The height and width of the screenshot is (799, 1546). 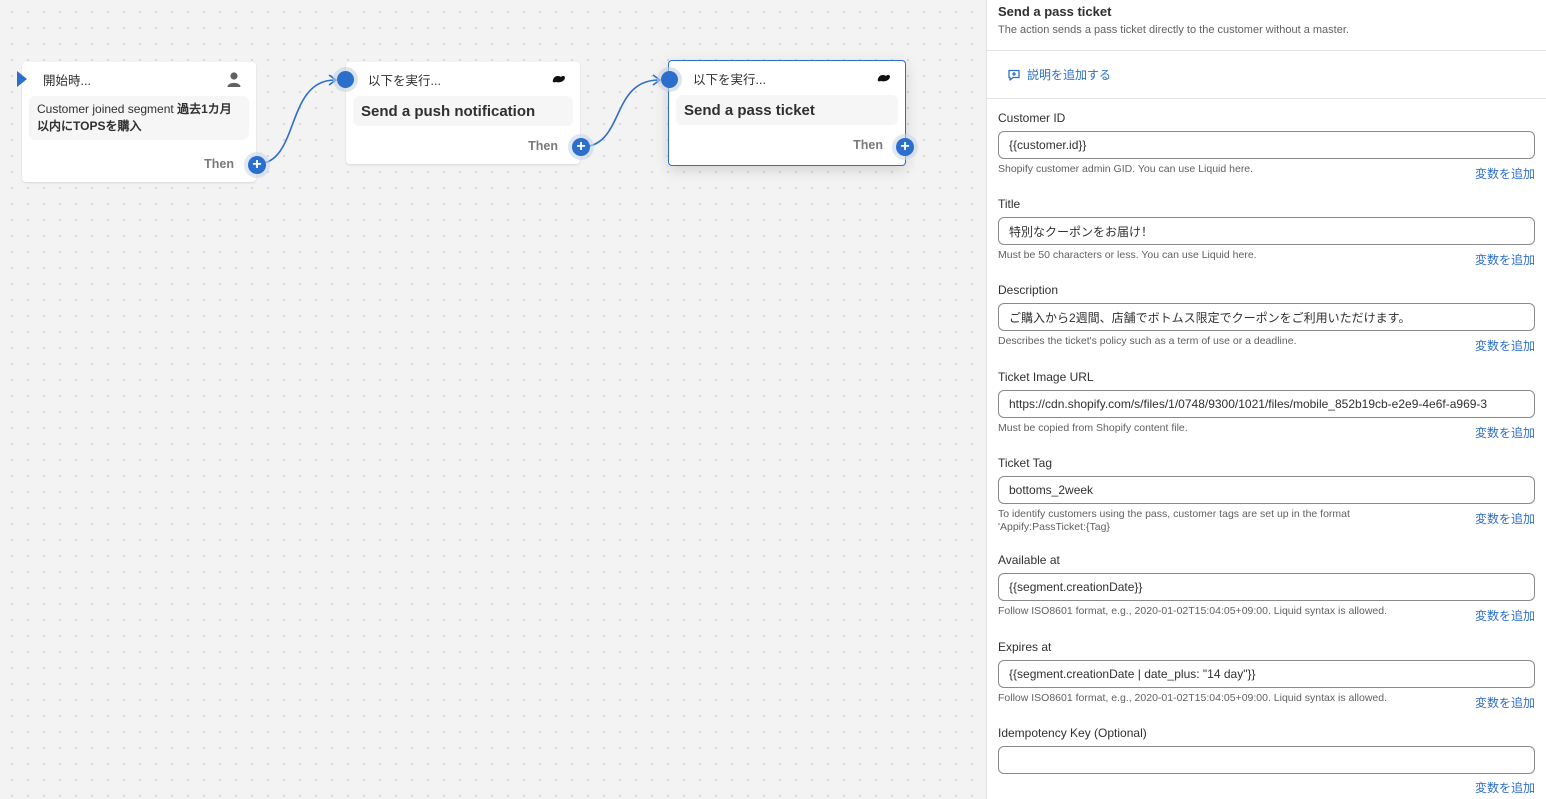 I want to click on title-input: 特別なクーポンをお届け！, so click(x=1266, y=231).